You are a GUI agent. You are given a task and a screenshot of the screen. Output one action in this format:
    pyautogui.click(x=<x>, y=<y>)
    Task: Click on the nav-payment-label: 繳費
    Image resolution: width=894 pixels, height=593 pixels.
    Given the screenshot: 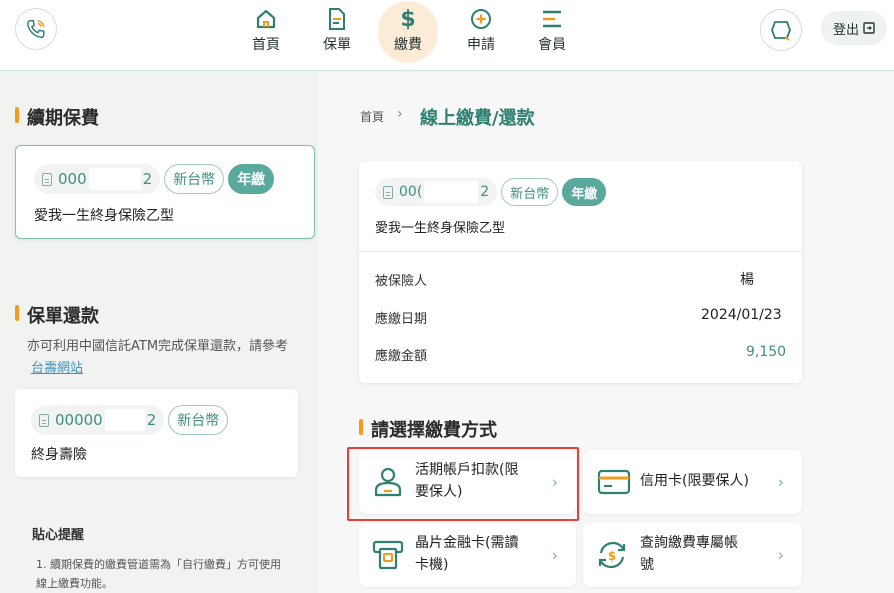 What is the action you would take?
    pyautogui.click(x=408, y=45)
    